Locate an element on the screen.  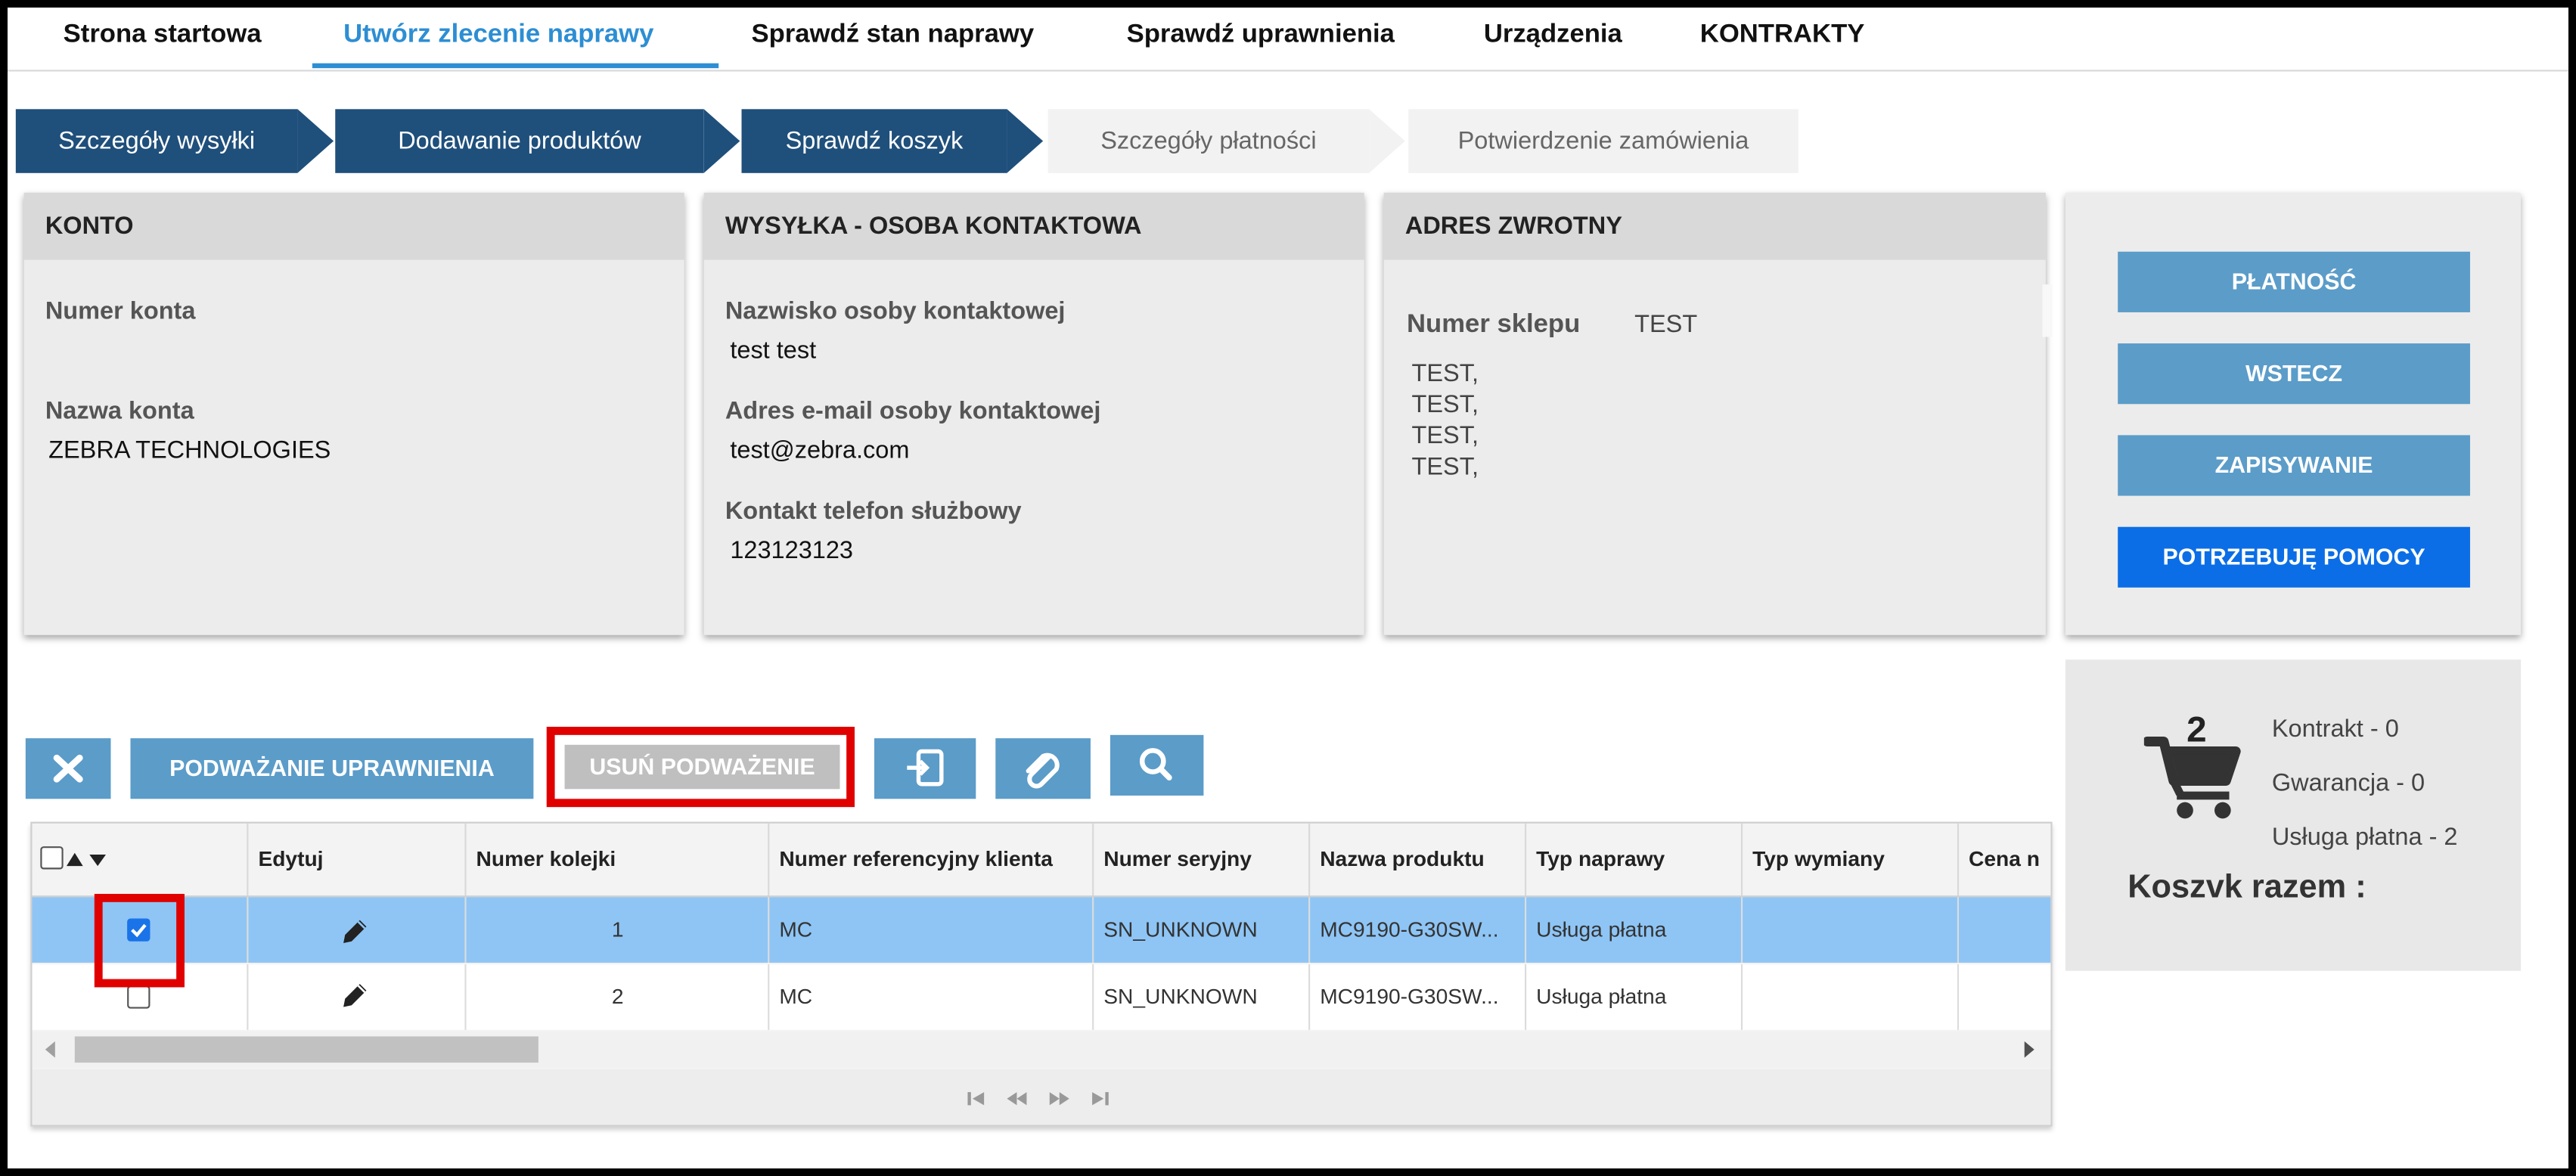
nav-item-entitlements: Sprawdź uprawnienia is located at coordinates (1261, 35).